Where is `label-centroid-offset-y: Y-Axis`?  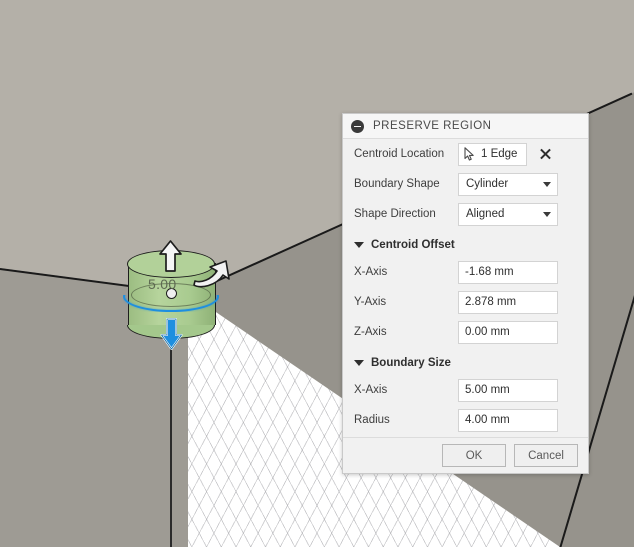
label-centroid-offset-y: Y-Axis is located at coordinates (370, 302).